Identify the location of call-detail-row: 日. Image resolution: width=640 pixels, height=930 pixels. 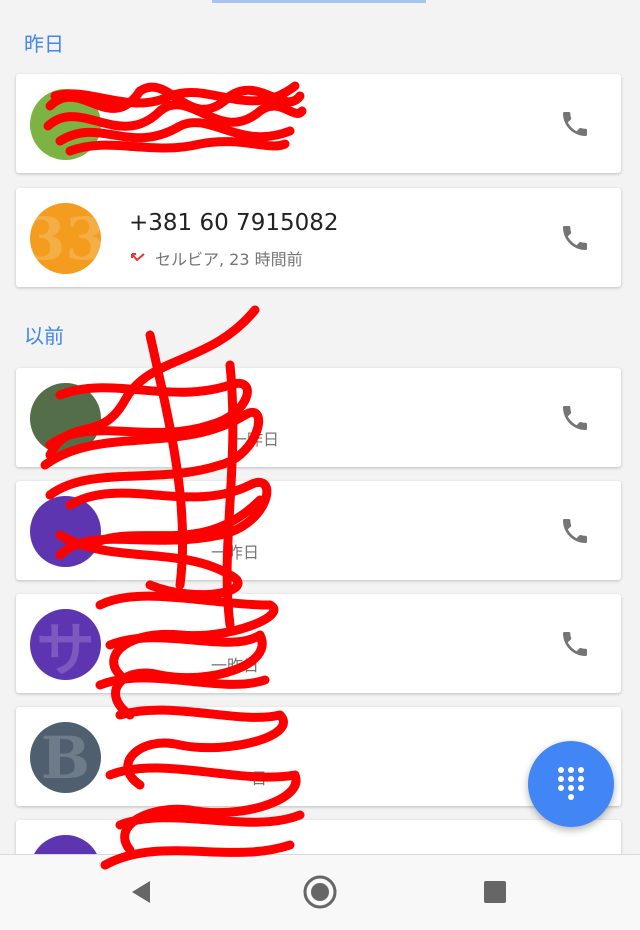
(259, 777).